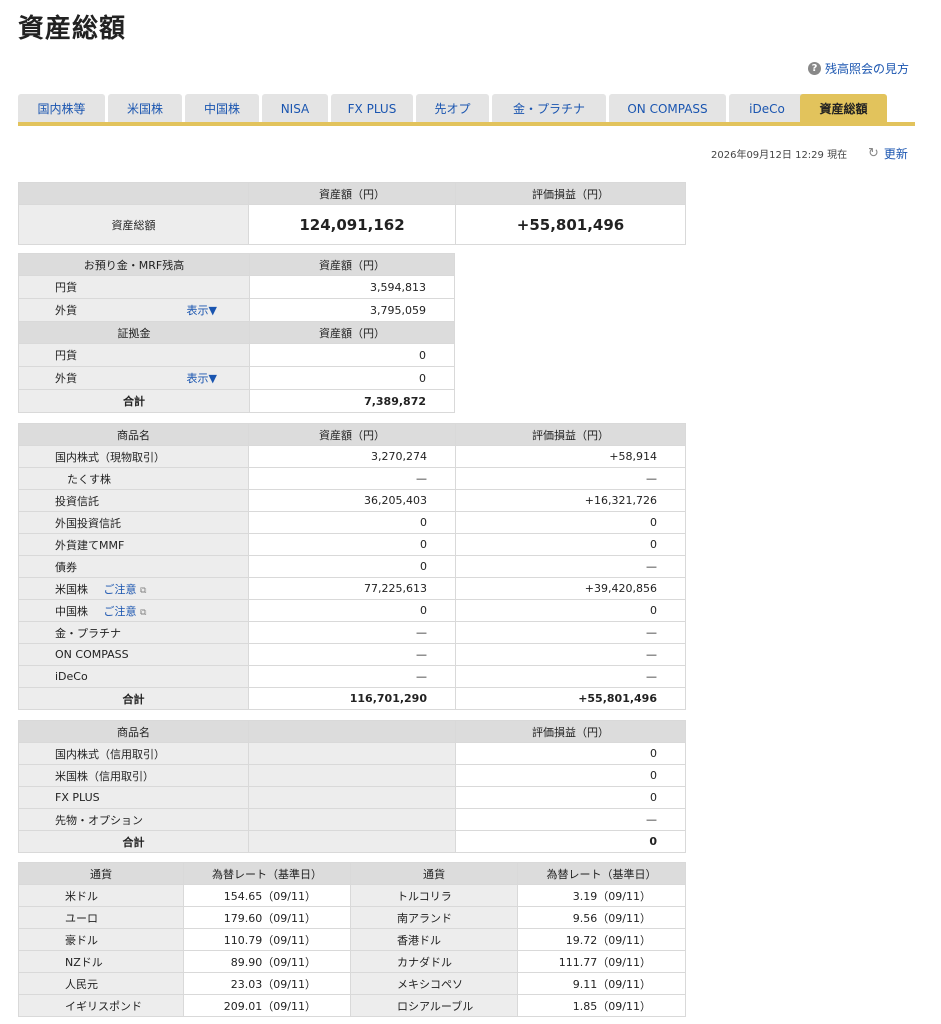 The image size is (941, 1024). Describe the element at coordinates (352, 797) in the screenshot. I see `table-row: FX PLUS 0` at that location.